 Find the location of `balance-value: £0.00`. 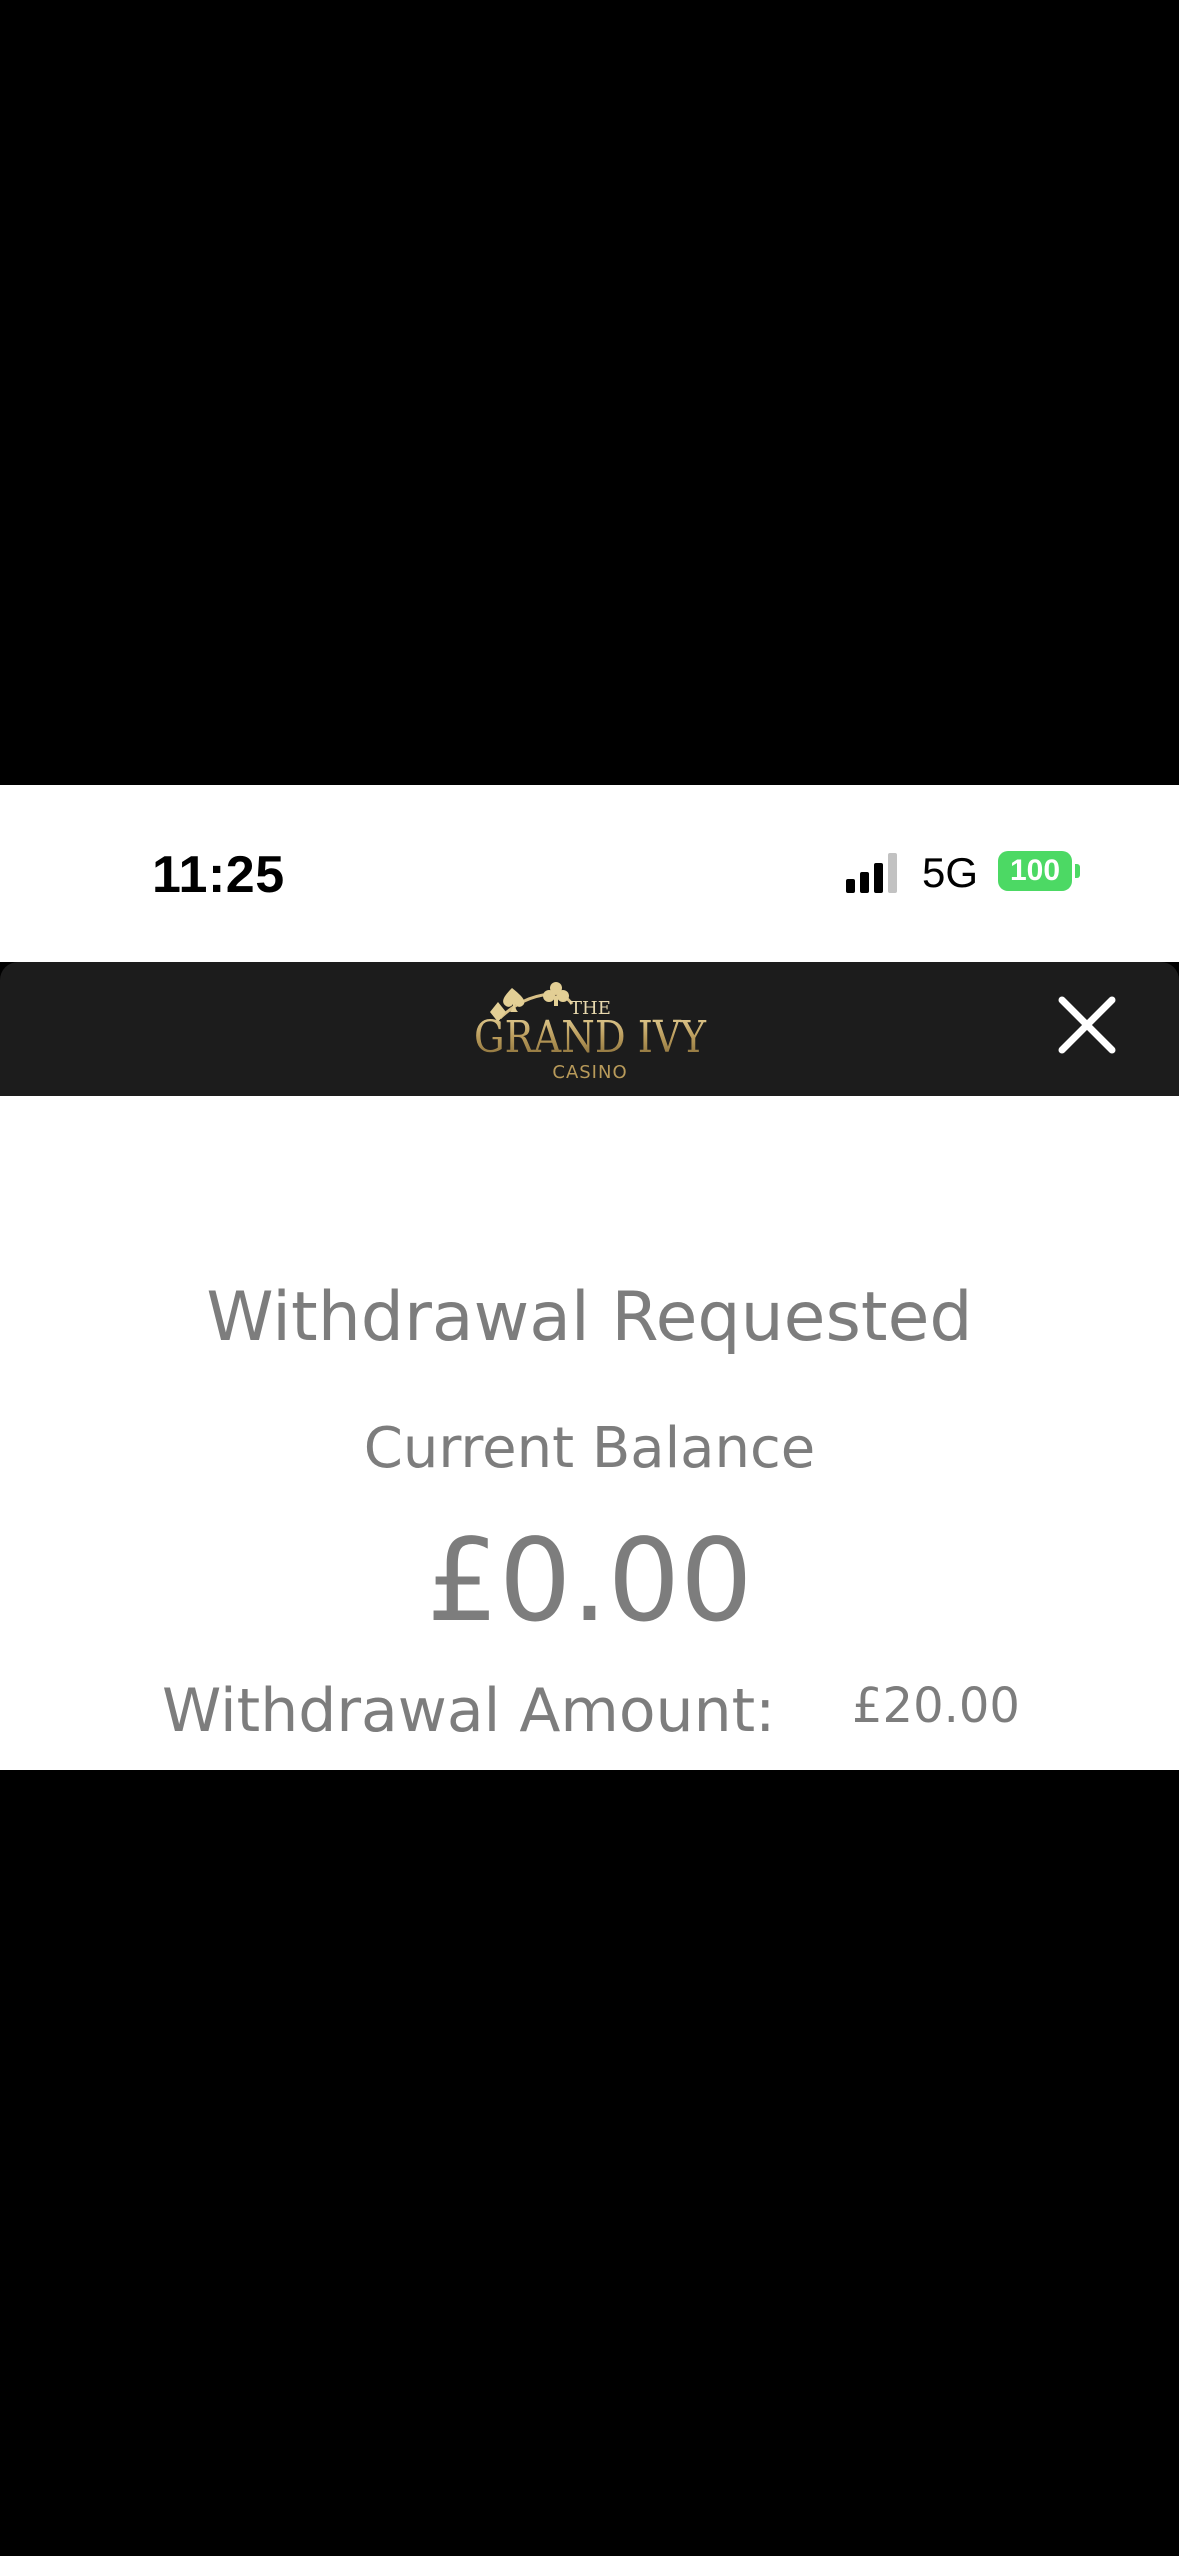

balance-value: £0.00 is located at coordinates (589, 1580).